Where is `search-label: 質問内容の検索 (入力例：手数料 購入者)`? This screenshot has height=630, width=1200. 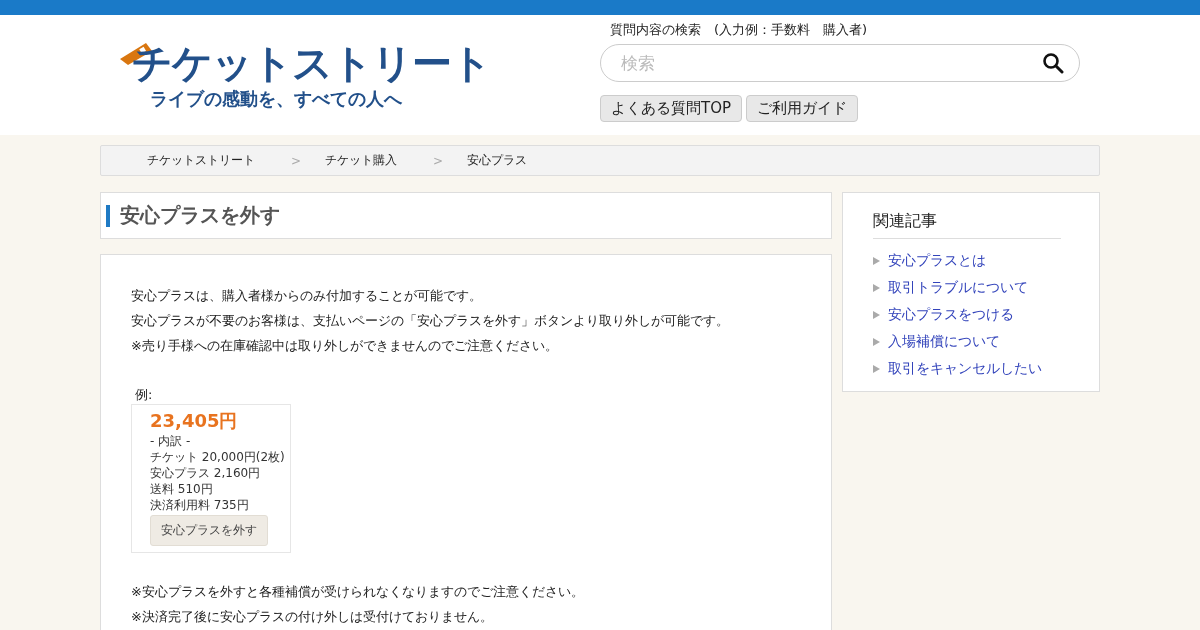 search-label: 質問内容の検索 (入力例：手数料 購入者) is located at coordinates (739, 30).